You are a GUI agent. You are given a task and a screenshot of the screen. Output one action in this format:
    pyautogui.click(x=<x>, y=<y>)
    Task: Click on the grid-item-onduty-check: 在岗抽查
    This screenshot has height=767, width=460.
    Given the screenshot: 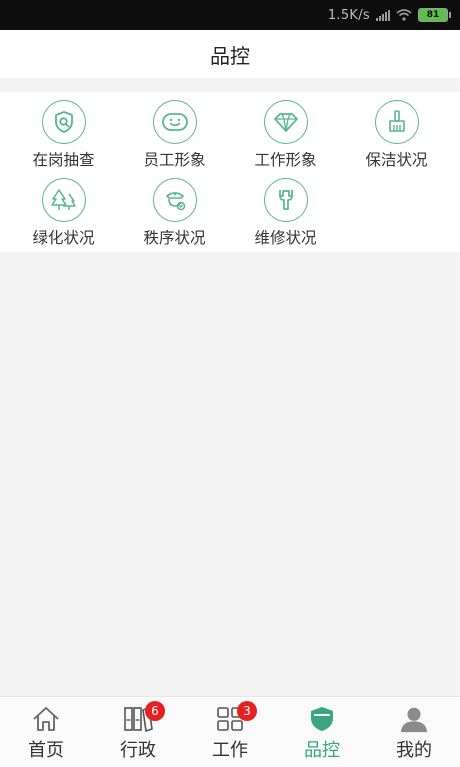 What is the action you would take?
    pyautogui.click(x=63, y=131)
    